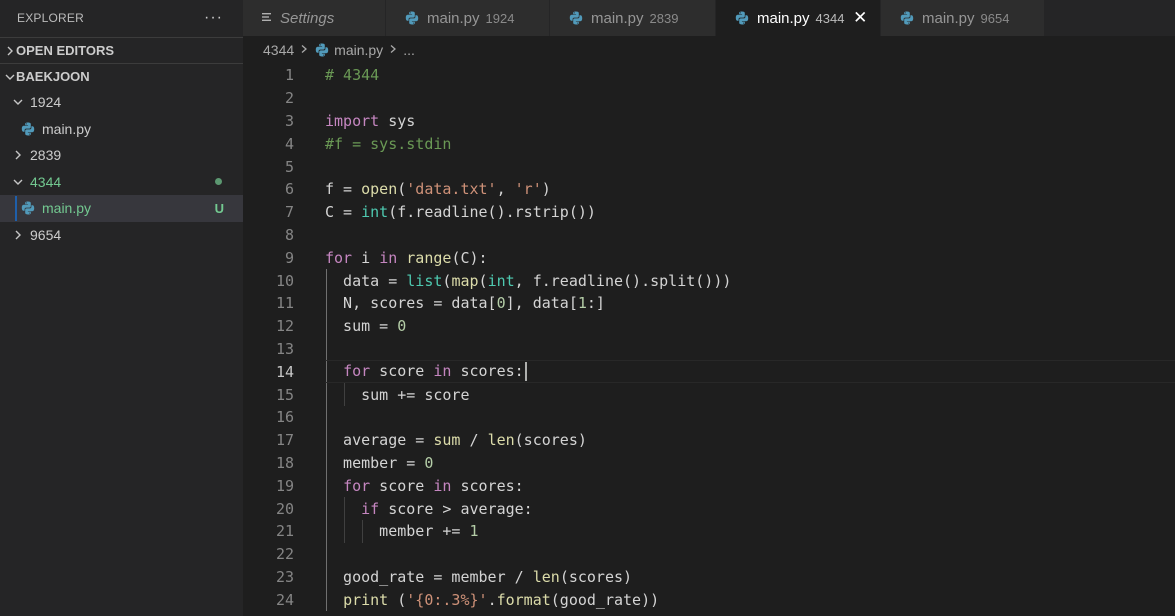  Describe the element at coordinates (46, 234) in the screenshot. I see `folder-label: 9654` at that location.